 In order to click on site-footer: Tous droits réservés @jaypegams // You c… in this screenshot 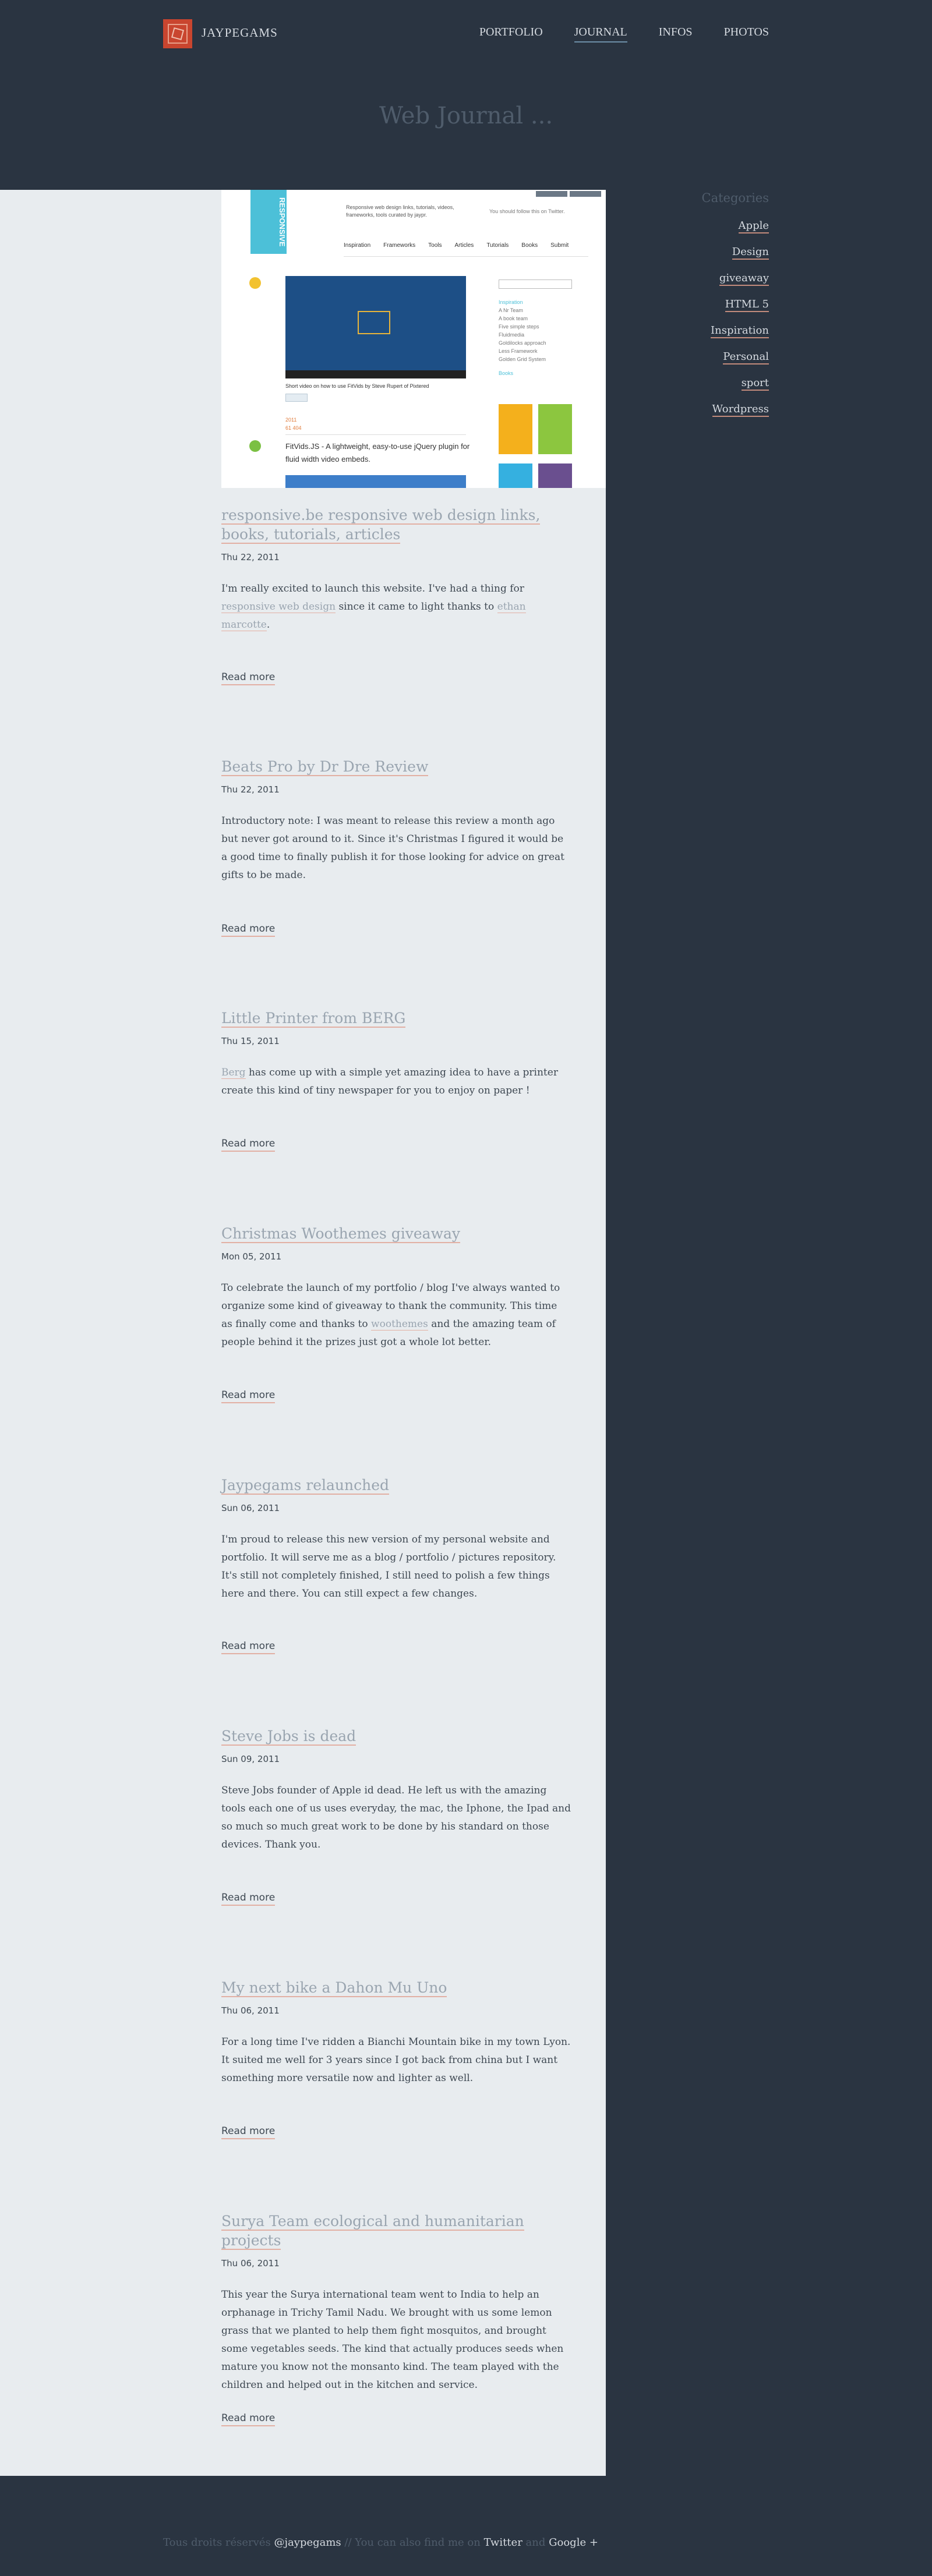, I will do `click(380, 2542)`.